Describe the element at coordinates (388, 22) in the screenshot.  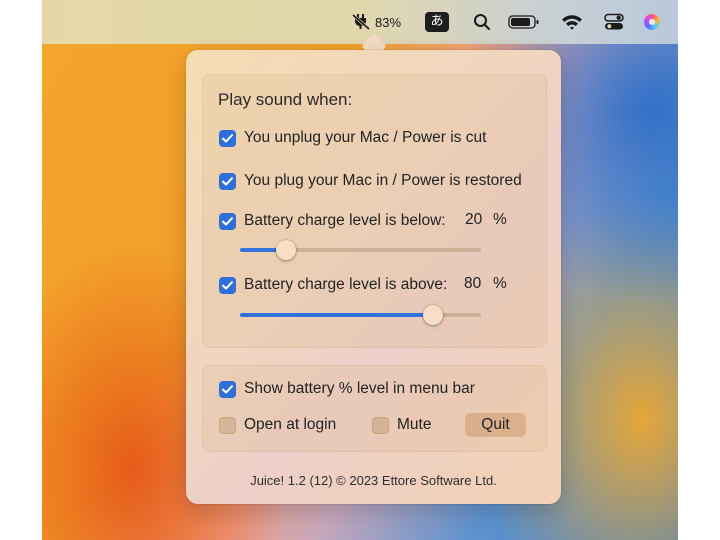
I see `battery-percent-text: 83%` at that location.